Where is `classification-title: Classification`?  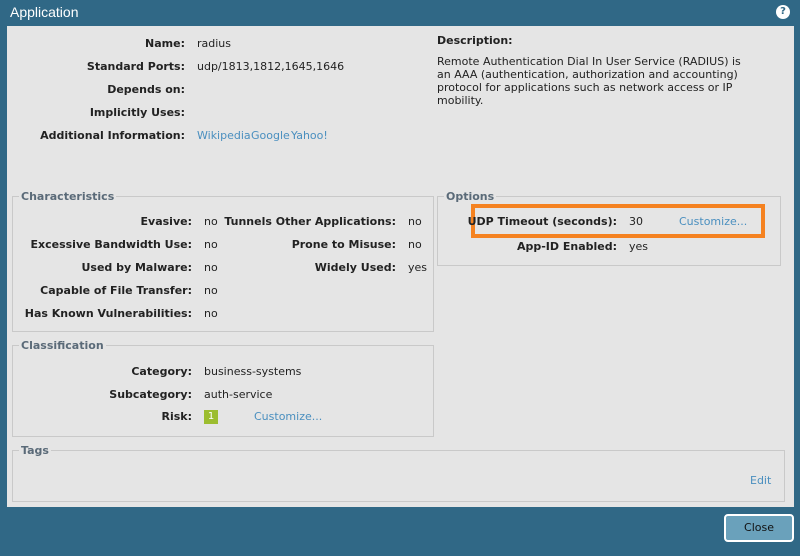
classification-title: Classification is located at coordinates (62, 345).